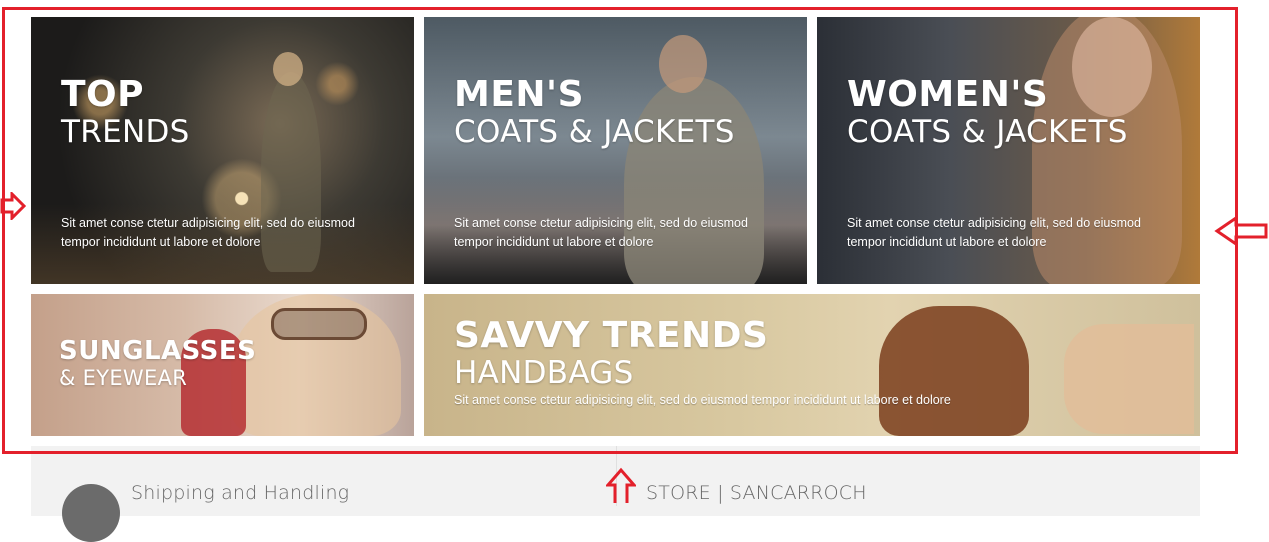 The image size is (1269, 542). Describe the element at coordinates (756, 493) in the screenshot. I see `store-title: STORE | SANCARROCH` at that location.